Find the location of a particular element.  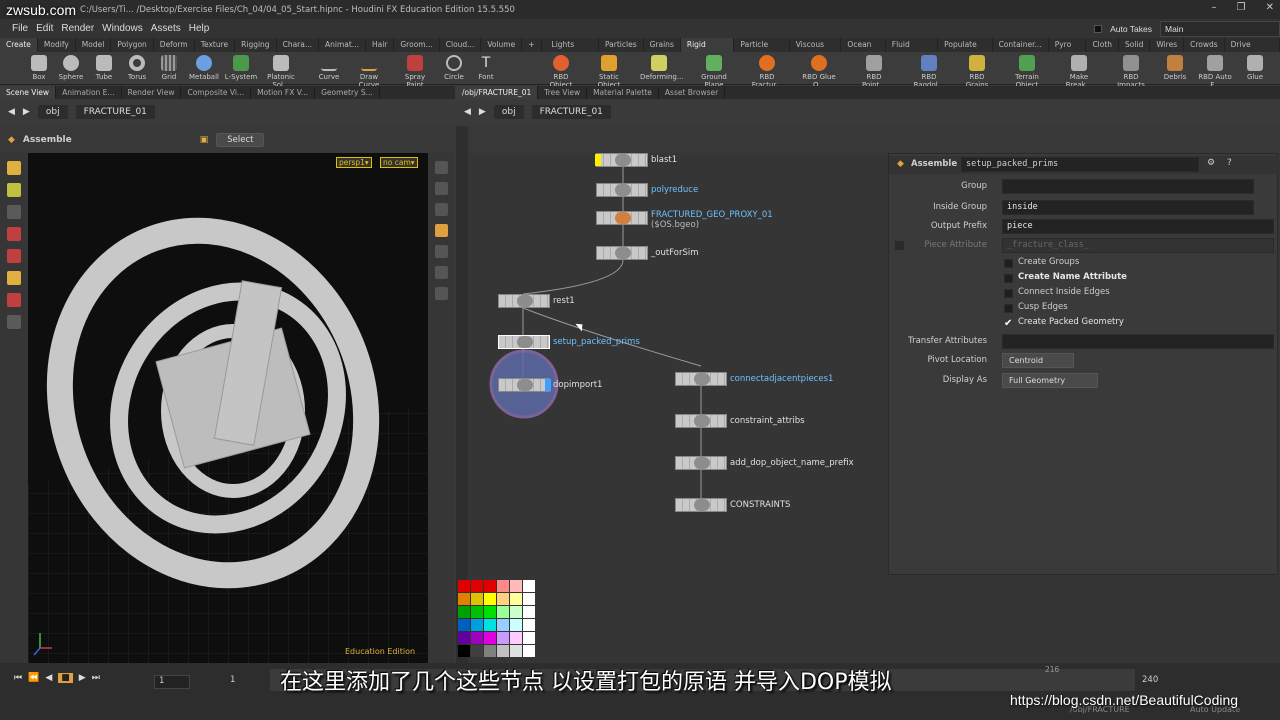

stop-icon: ■ is located at coordinates (65, 678).